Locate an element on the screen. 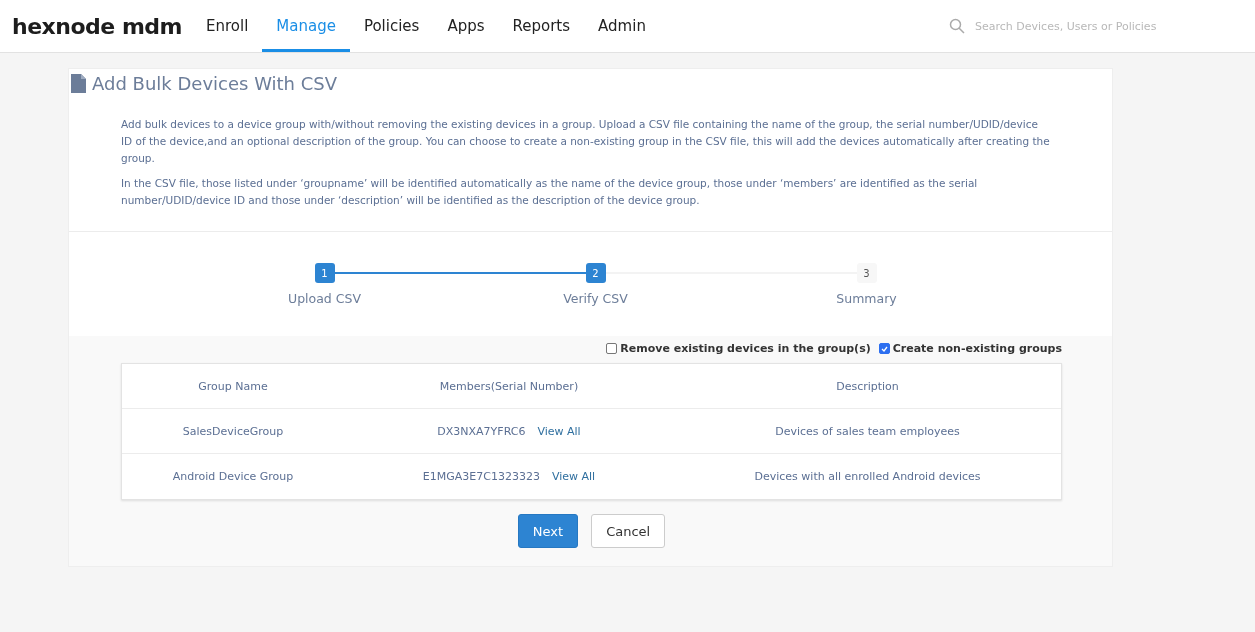  step-number: 1 is located at coordinates (324, 273).